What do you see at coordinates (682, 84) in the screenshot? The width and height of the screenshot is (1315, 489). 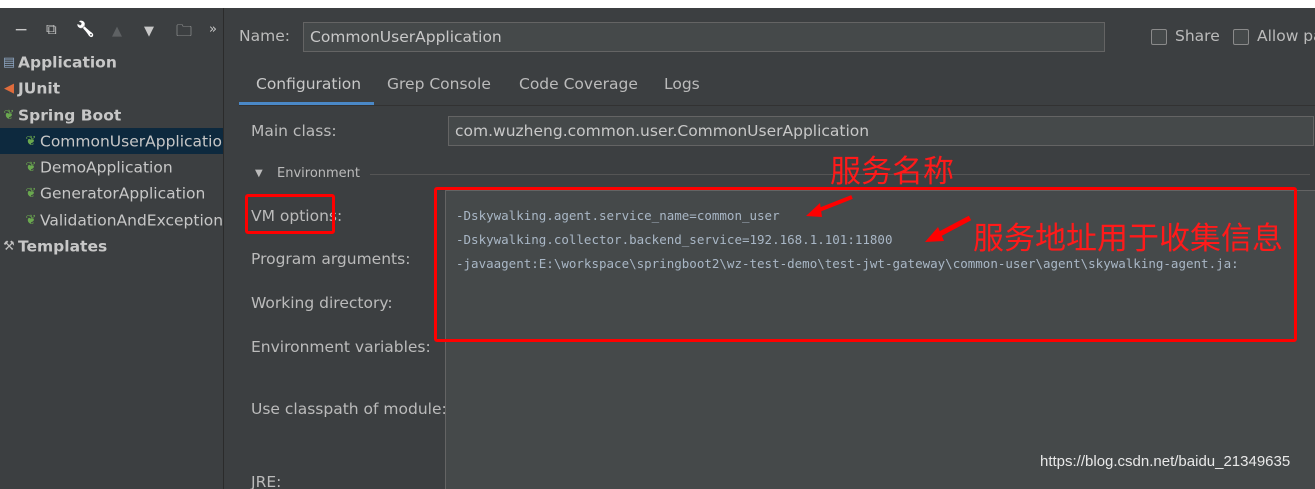 I see `tab-logs: Logs` at bounding box center [682, 84].